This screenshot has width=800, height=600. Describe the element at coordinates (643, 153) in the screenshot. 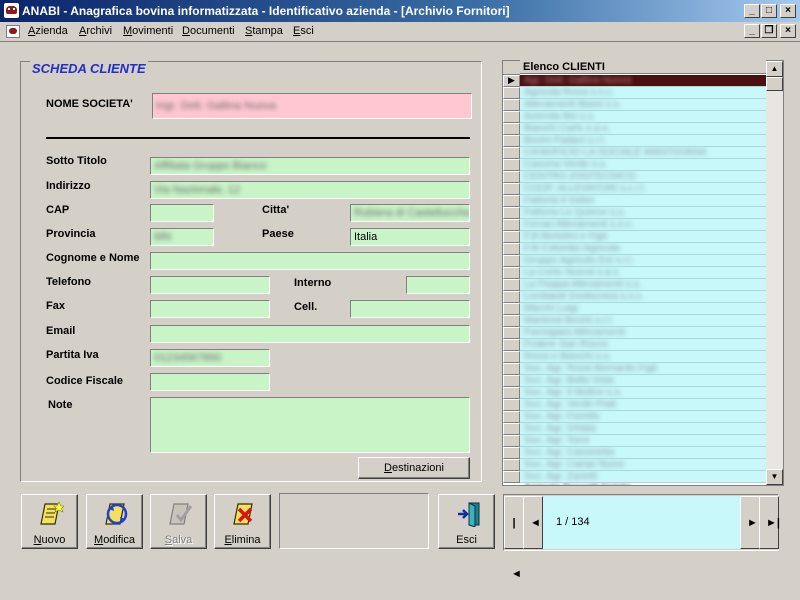

I see `list-item: CASEIFICIO LA SOCIALE MANTOVANA` at that location.